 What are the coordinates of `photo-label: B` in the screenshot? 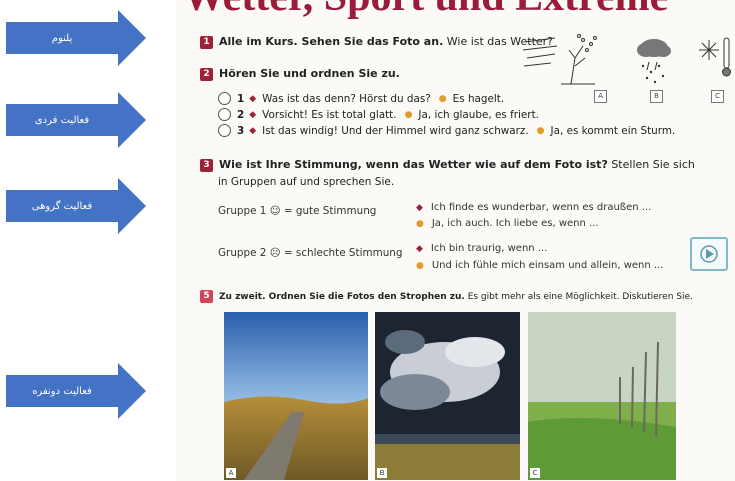 It's located at (382, 473).